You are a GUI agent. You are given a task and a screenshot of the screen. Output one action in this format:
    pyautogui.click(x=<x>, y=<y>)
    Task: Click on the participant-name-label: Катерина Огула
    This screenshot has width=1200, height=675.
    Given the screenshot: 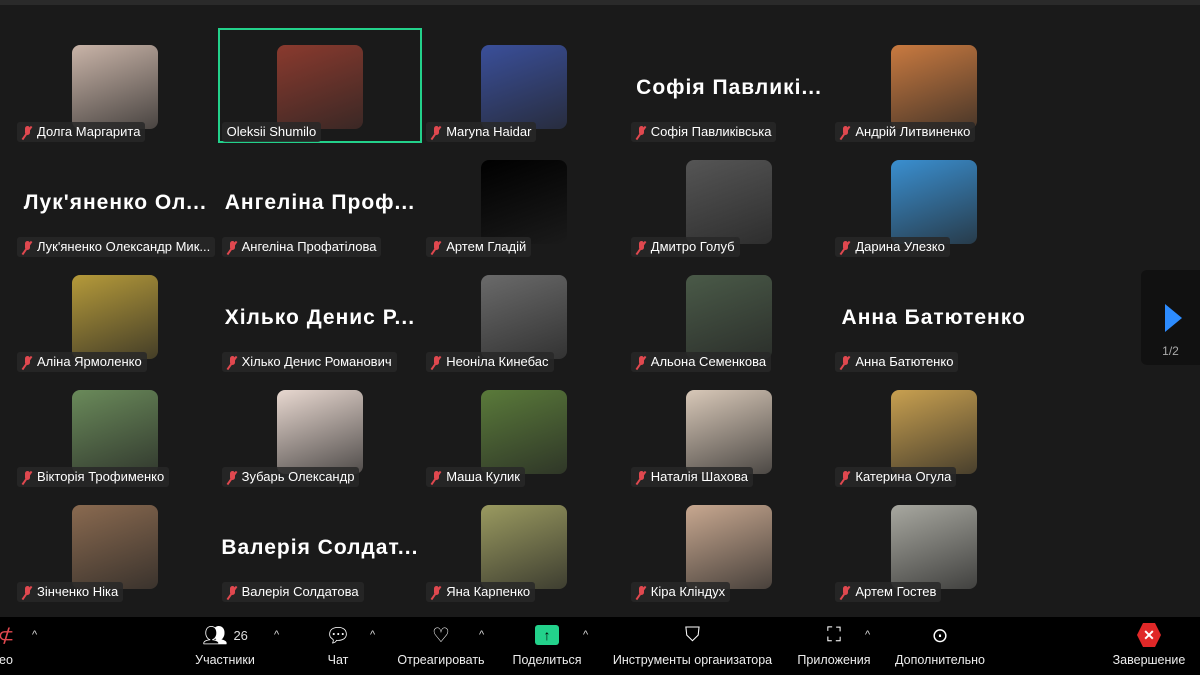 What is the action you would take?
    pyautogui.click(x=896, y=477)
    